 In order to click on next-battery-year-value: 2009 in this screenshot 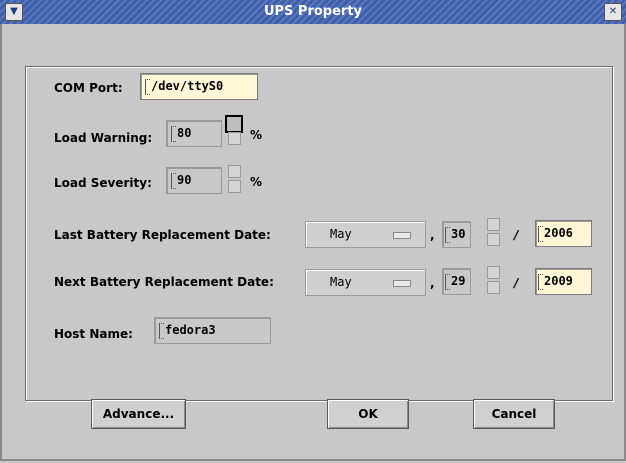, I will do `click(558, 281)`.